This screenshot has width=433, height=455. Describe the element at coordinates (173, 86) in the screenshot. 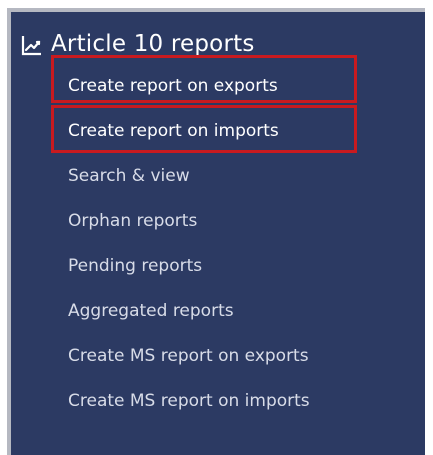

I see `menu-item-create-report-on-exports: Create report on exports` at that location.